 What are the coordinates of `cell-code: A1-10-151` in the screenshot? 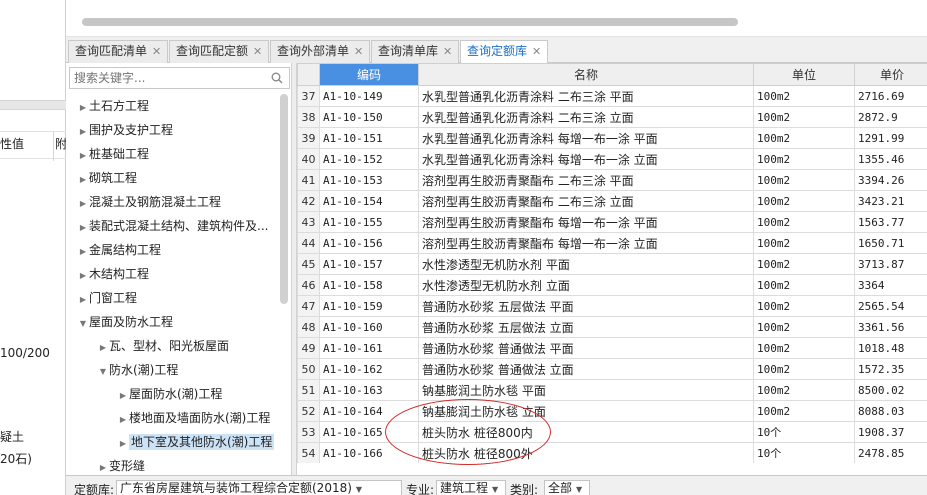 It's located at (369, 138).